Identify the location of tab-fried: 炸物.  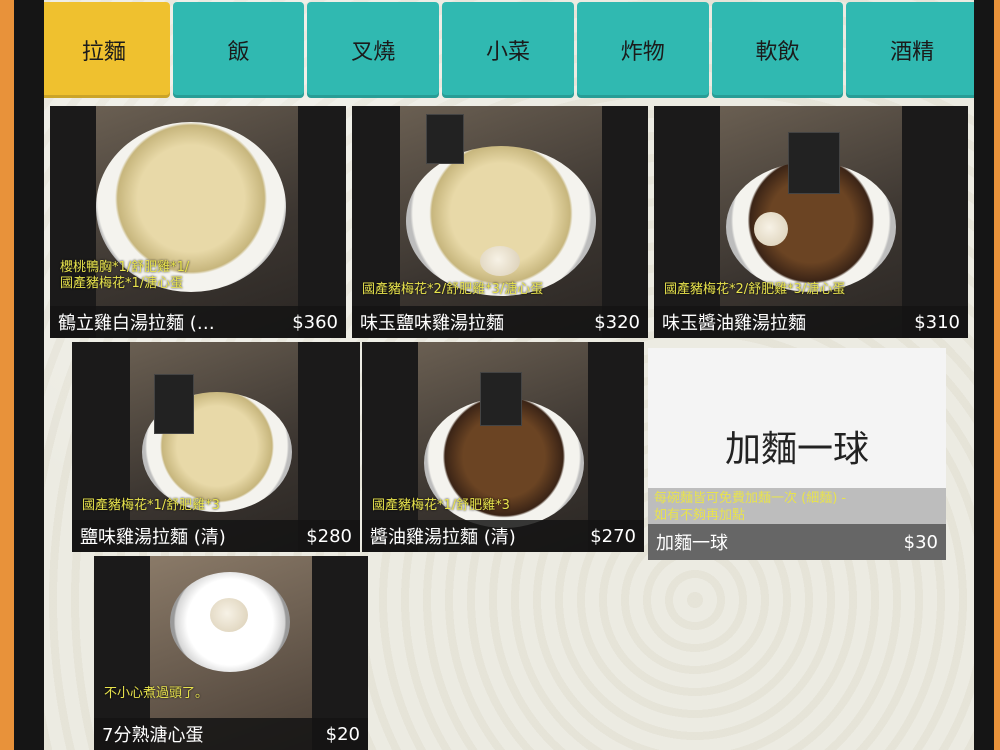
(642, 50).